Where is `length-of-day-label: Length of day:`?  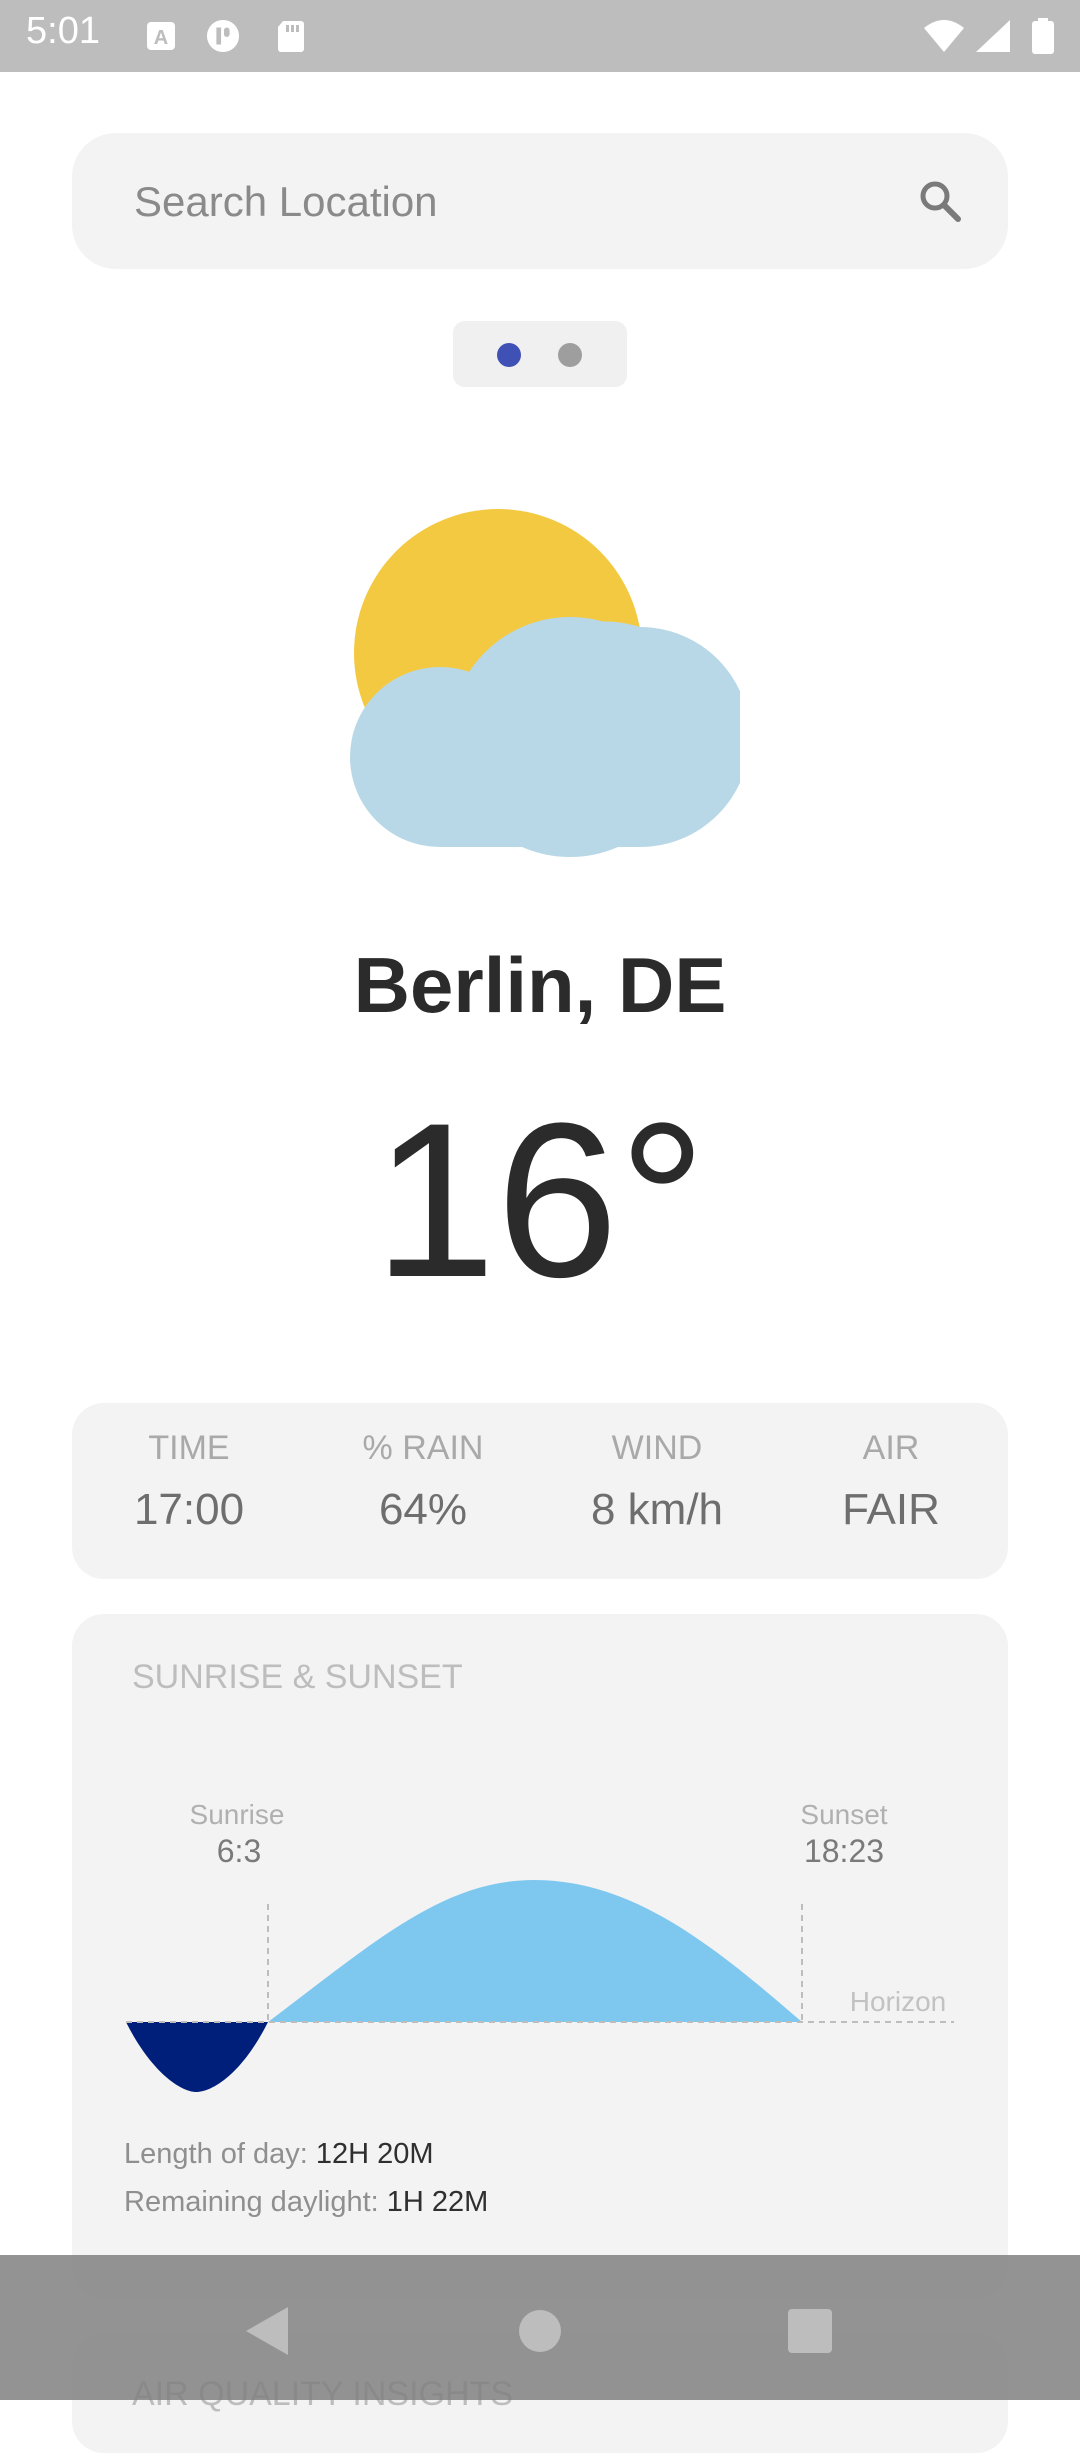
length-of-day-label: Length of day: is located at coordinates (216, 2154).